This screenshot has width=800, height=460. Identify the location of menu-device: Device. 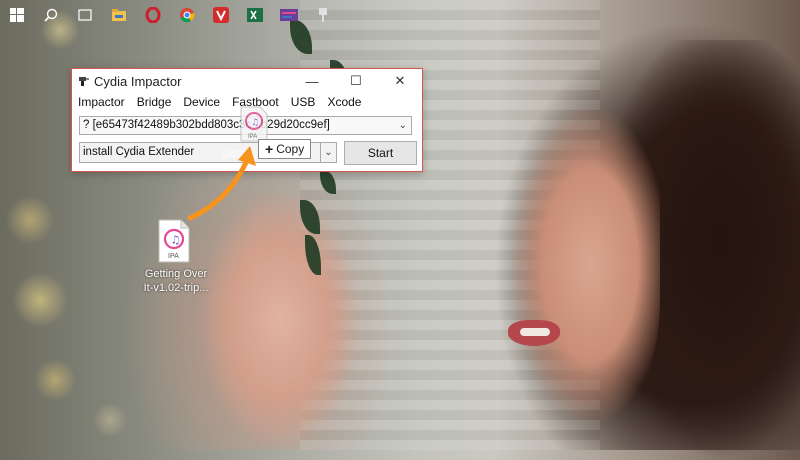
(201, 103).